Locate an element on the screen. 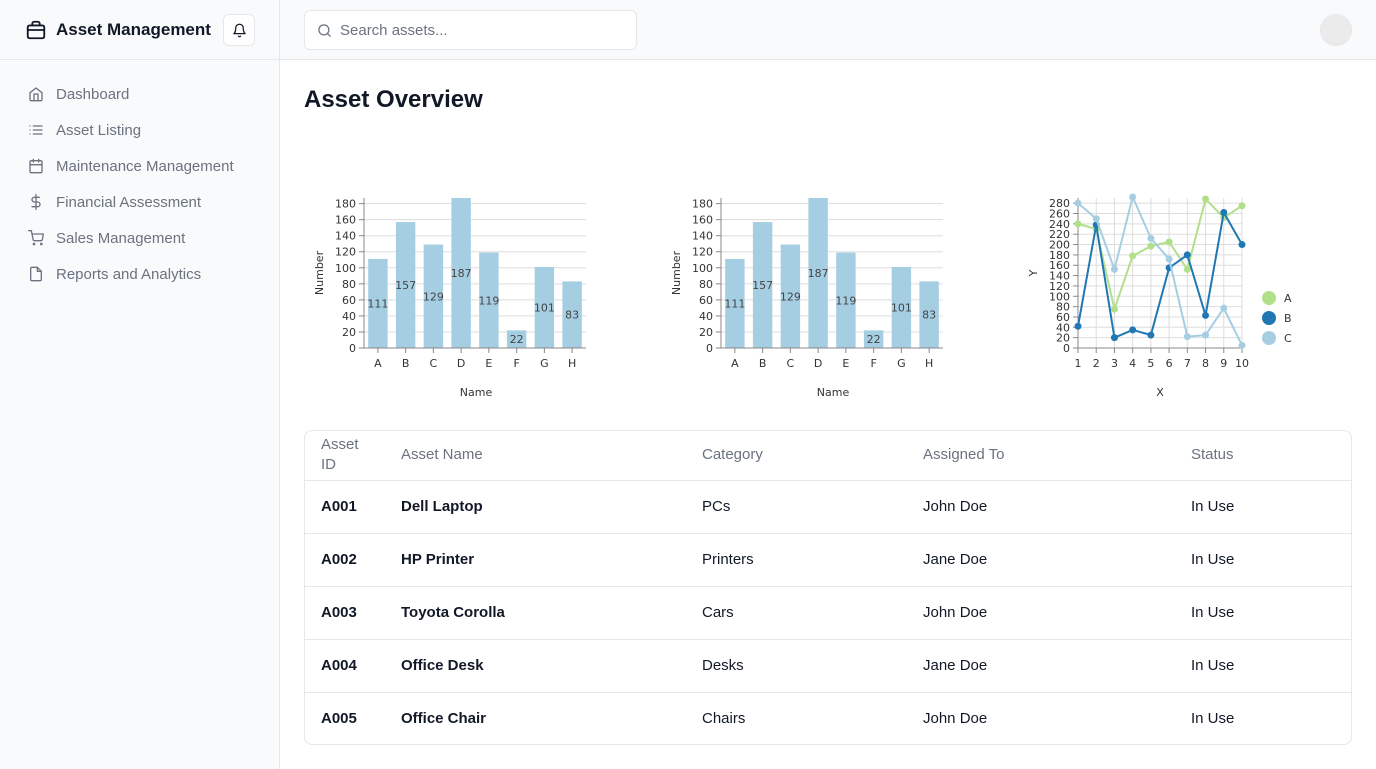 Image resolution: width=1376 pixels, height=769 pixels. cell-asset-name: Dell Laptop is located at coordinates (535, 507).